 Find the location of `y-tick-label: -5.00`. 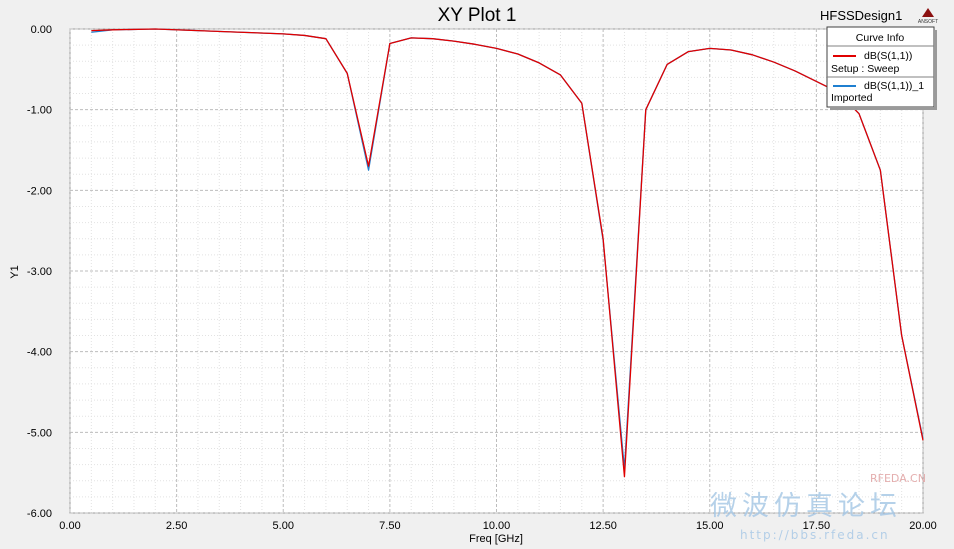

y-tick-label: -5.00 is located at coordinates (39, 433).